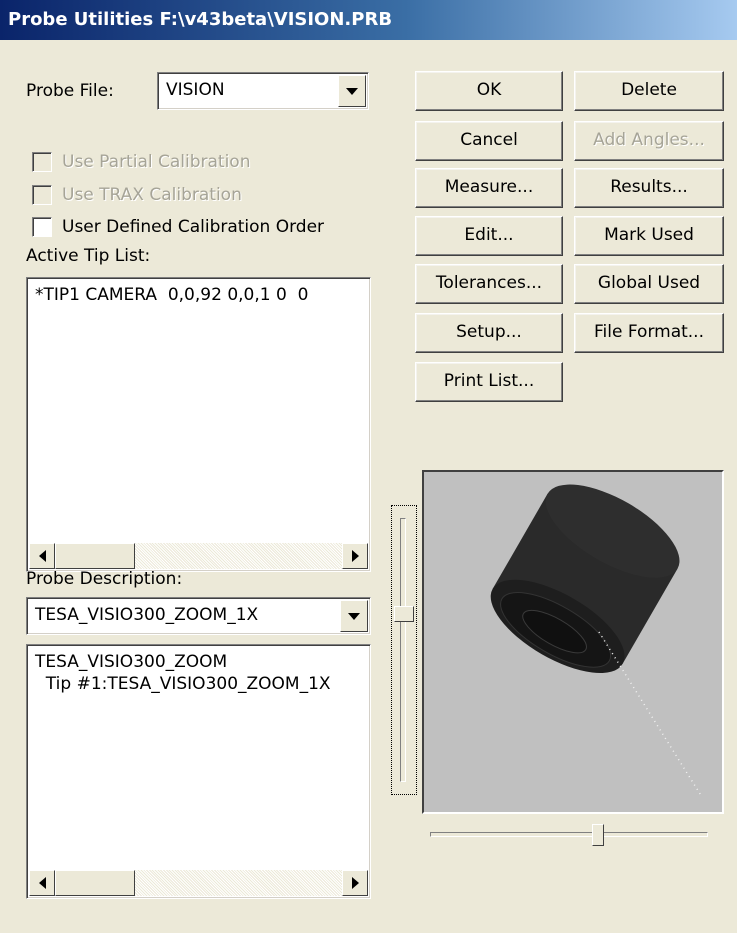 Image resolution: width=737 pixels, height=933 pixels. What do you see at coordinates (263, 91) in the screenshot?
I see `probe-file-combo: VISION` at bounding box center [263, 91].